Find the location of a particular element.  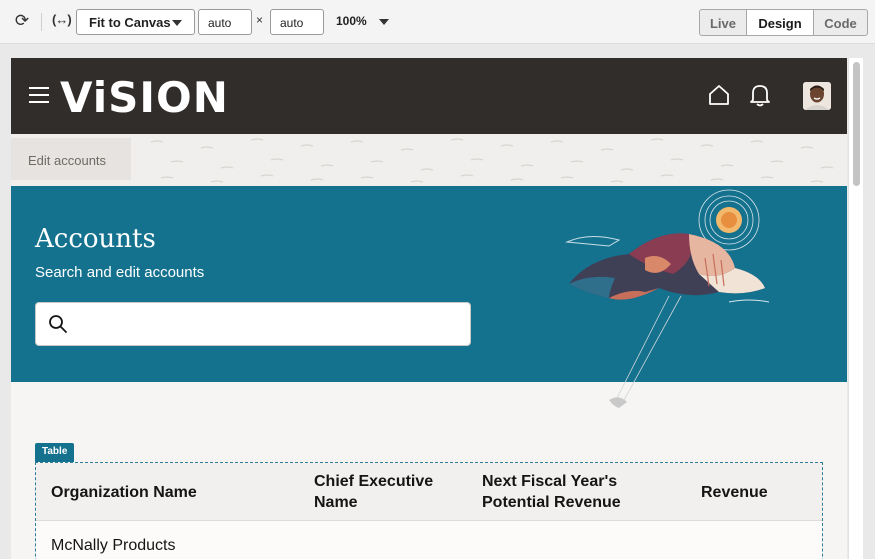

avatar is located at coordinates (817, 96).